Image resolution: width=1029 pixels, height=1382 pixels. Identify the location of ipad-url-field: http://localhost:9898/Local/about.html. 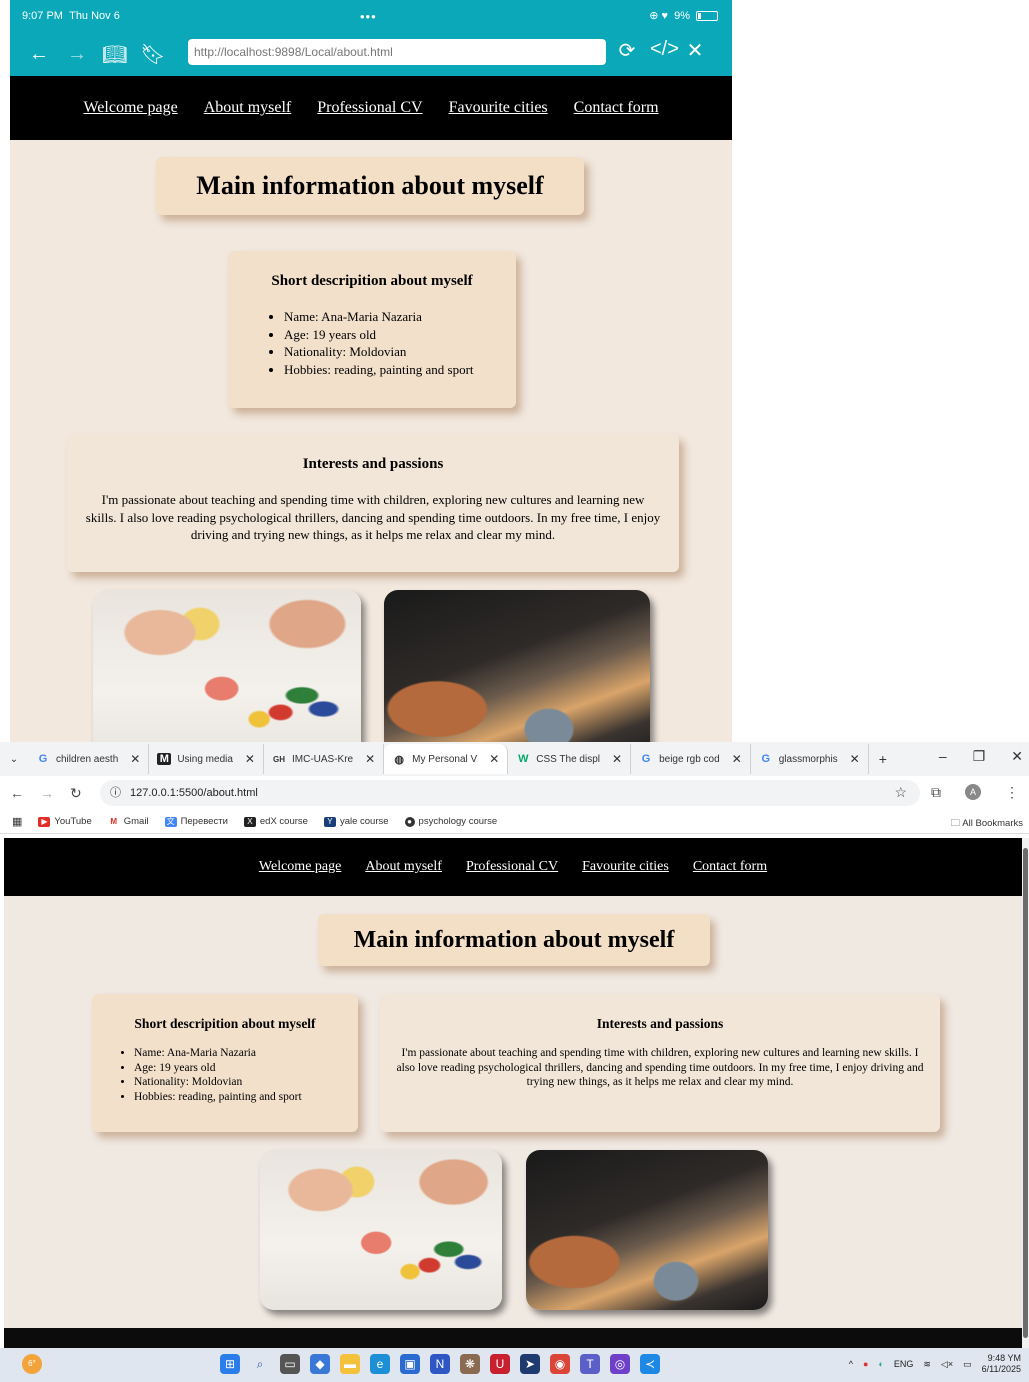
(397, 52).